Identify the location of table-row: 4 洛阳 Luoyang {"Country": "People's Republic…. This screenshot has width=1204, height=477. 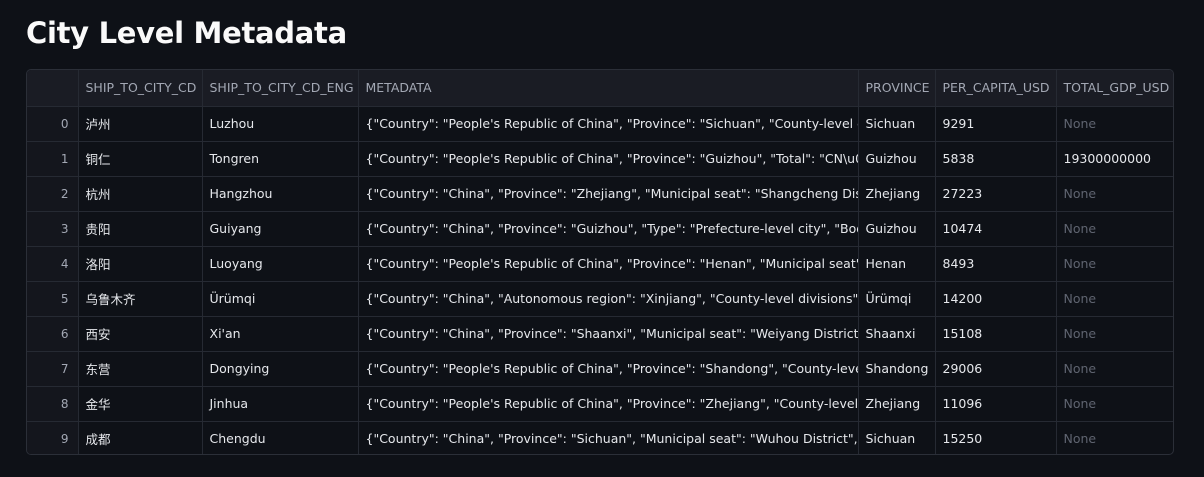
(600, 264).